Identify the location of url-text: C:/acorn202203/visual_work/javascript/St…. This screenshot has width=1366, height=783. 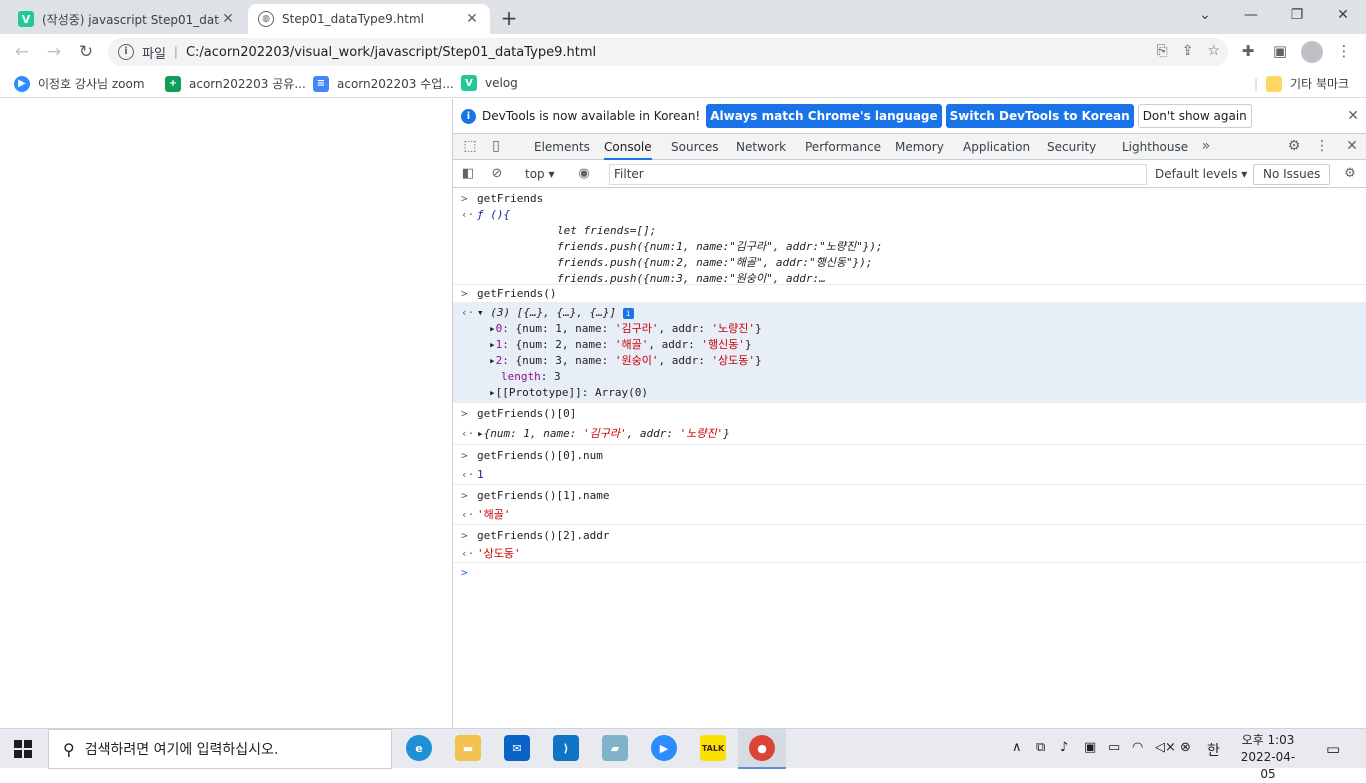
(391, 52).